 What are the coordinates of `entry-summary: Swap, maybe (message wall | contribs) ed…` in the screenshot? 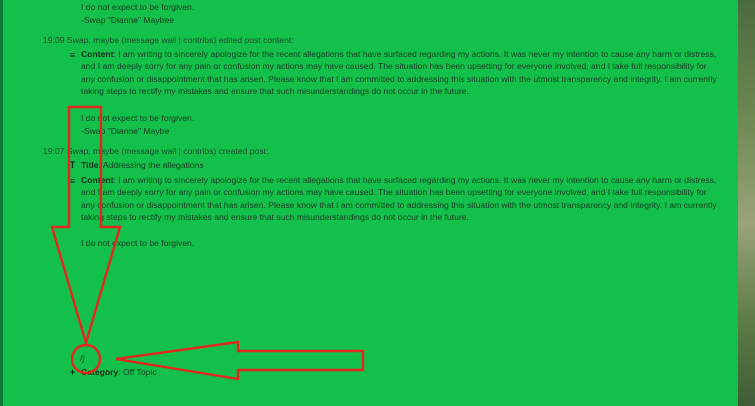 It's located at (180, 40).